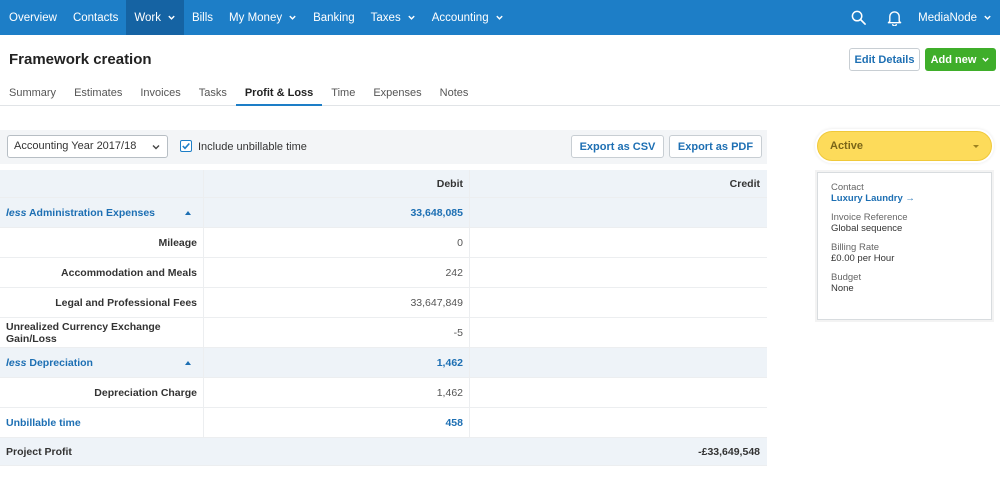 Image resolution: width=1000 pixels, height=500 pixels. I want to click on export-pdf-button: Export as PDF, so click(715, 146).